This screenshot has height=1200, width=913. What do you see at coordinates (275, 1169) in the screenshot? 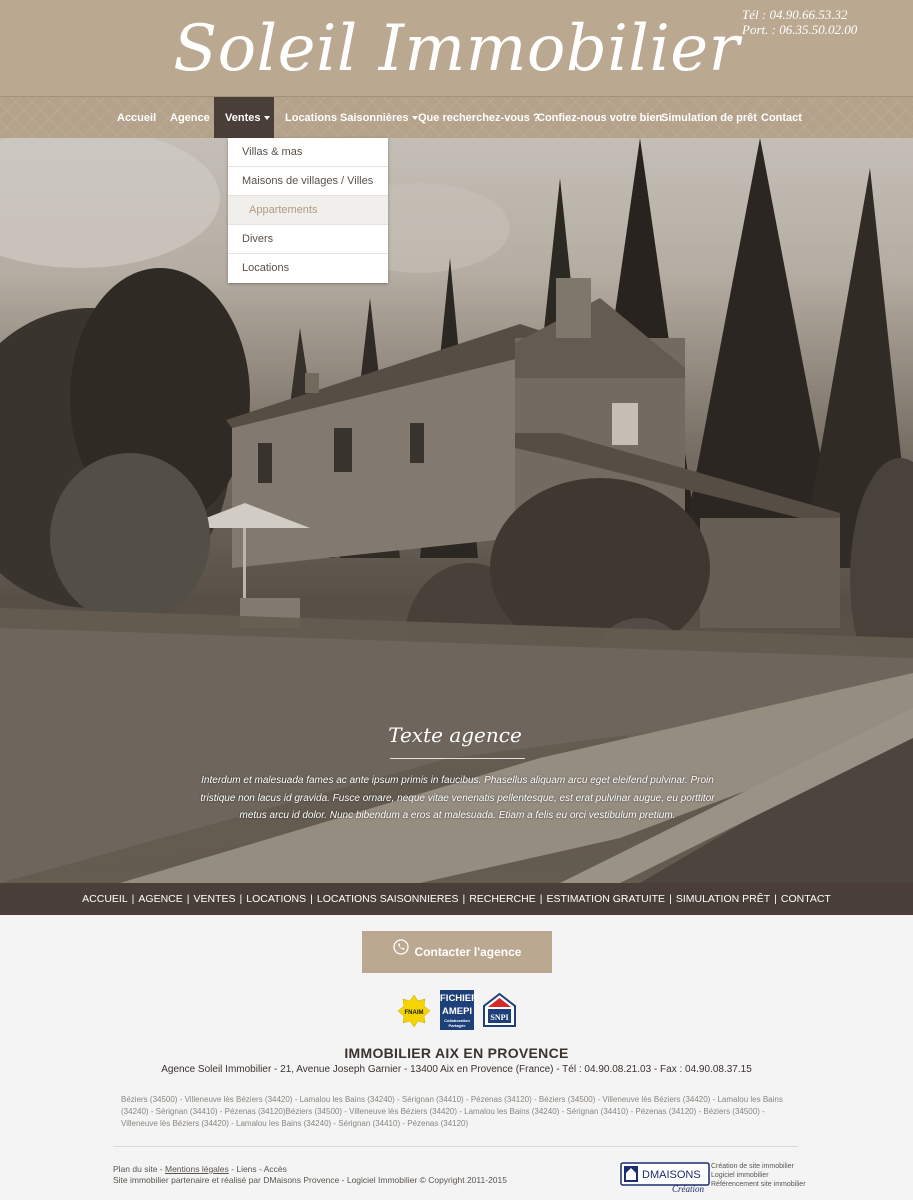
I see `acces-link: Accès` at bounding box center [275, 1169].